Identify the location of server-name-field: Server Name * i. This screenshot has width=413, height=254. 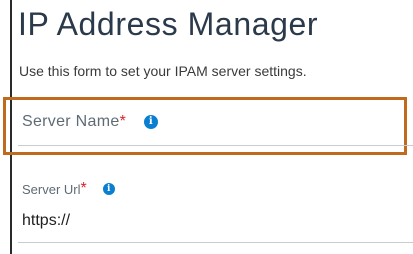
(90, 122).